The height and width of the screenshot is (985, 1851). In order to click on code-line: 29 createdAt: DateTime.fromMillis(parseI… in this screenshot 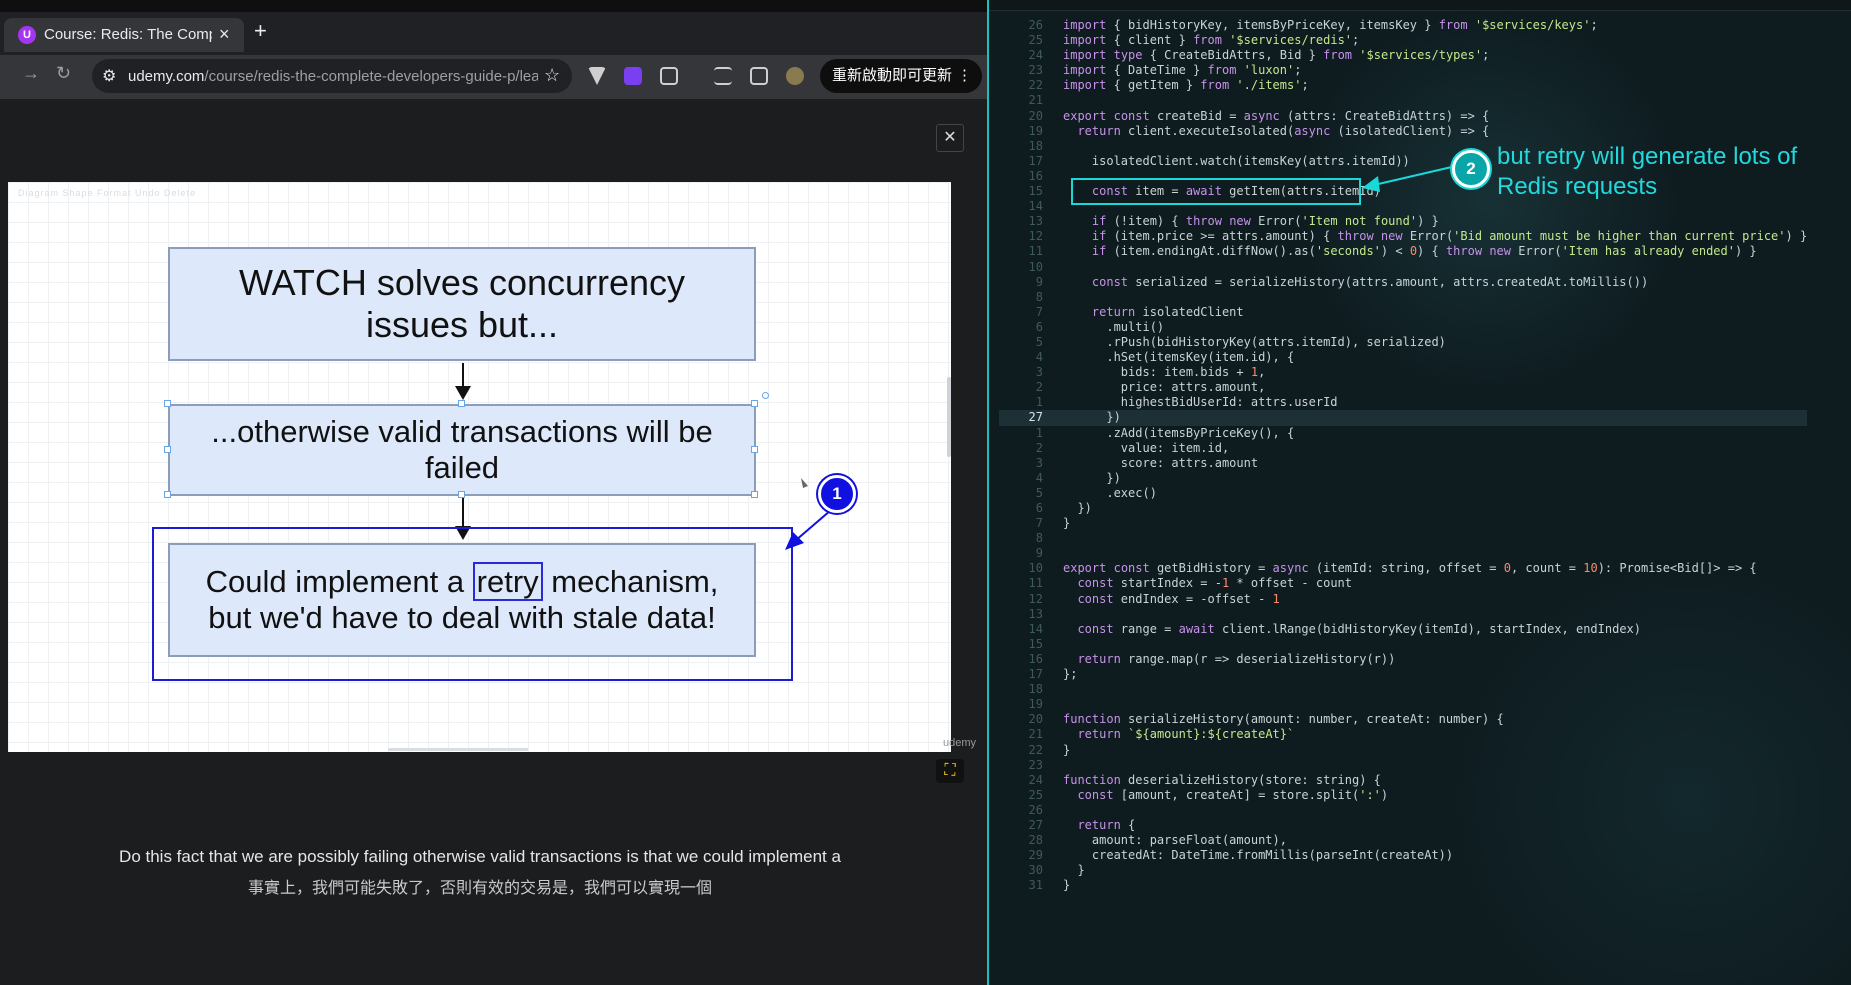, I will do `click(1403, 855)`.